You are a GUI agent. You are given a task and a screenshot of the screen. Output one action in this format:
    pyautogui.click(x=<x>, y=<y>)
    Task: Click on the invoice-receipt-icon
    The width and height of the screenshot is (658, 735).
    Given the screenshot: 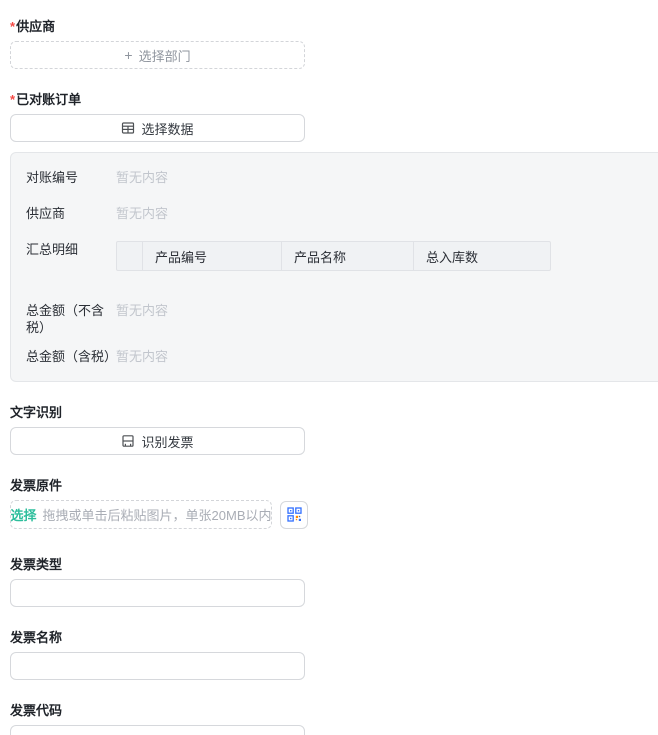 What is the action you would take?
    pyautogui.click(x=128, y=441)
    